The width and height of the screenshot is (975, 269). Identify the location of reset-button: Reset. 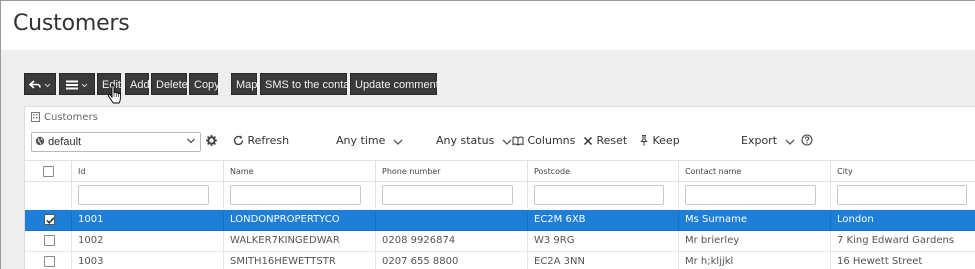
(605, 140).